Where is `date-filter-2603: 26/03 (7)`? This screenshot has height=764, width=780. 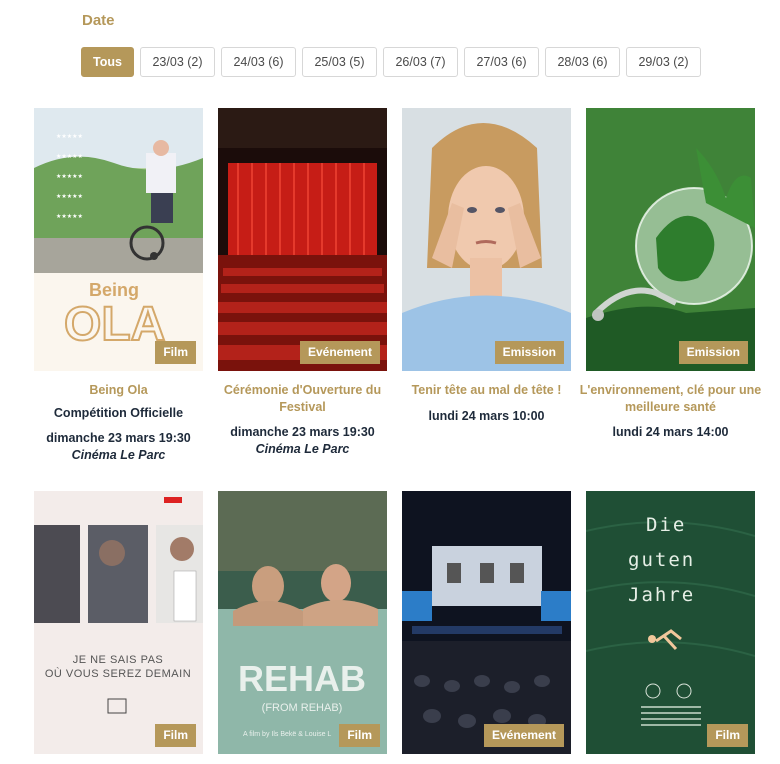
date-filter-2603: 26/03 (7) is located at coordinates (420, 62).